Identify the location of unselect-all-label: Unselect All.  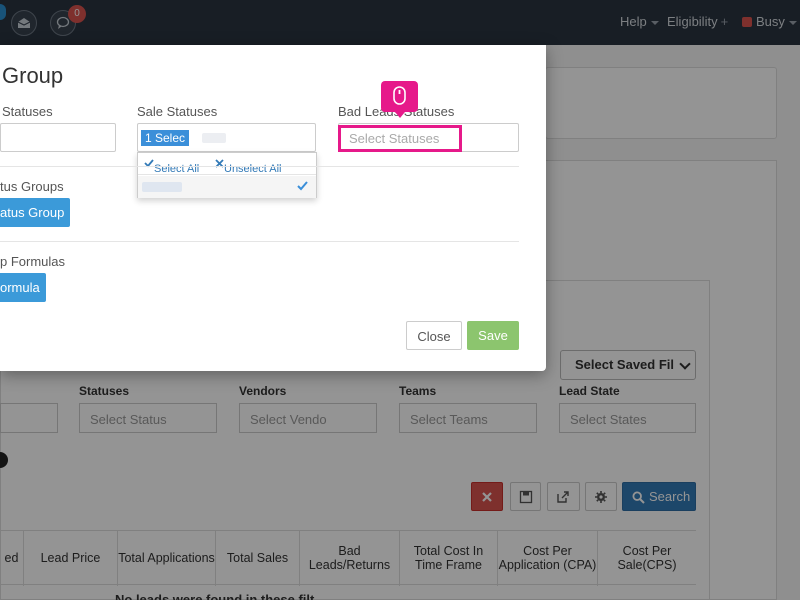
(253, 169).